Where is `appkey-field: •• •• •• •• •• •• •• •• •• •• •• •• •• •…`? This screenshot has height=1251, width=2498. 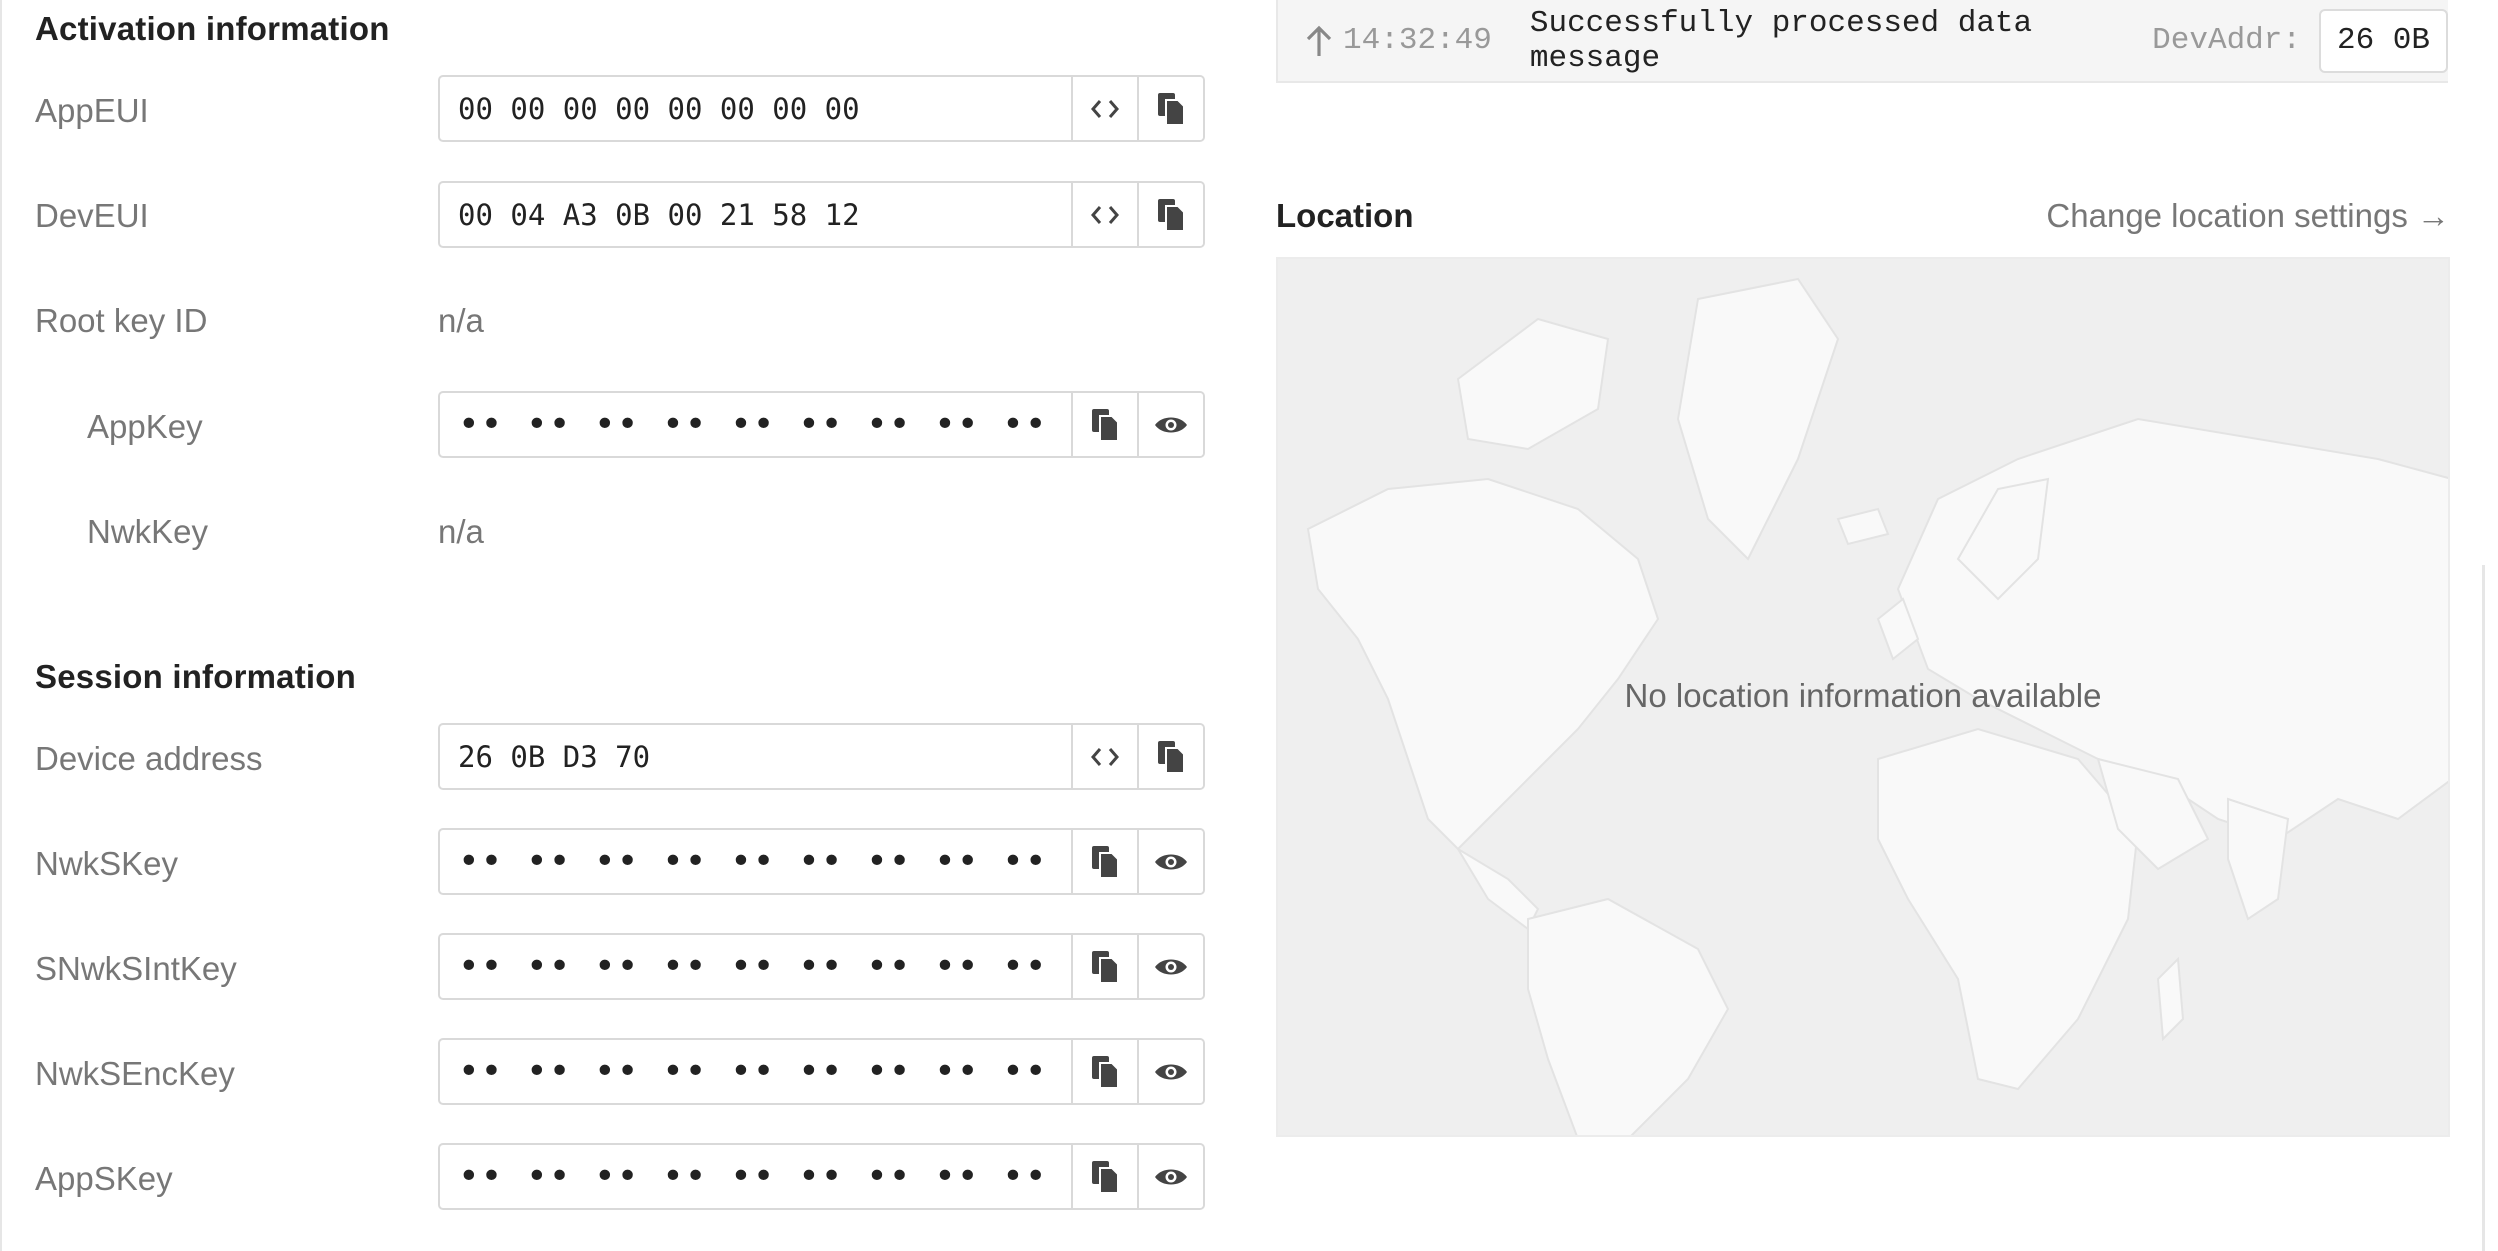
appkey-field: •• •• •• •• •• •• •• •• •• •• •• •• •• •… is located at coordinates (821, 424).